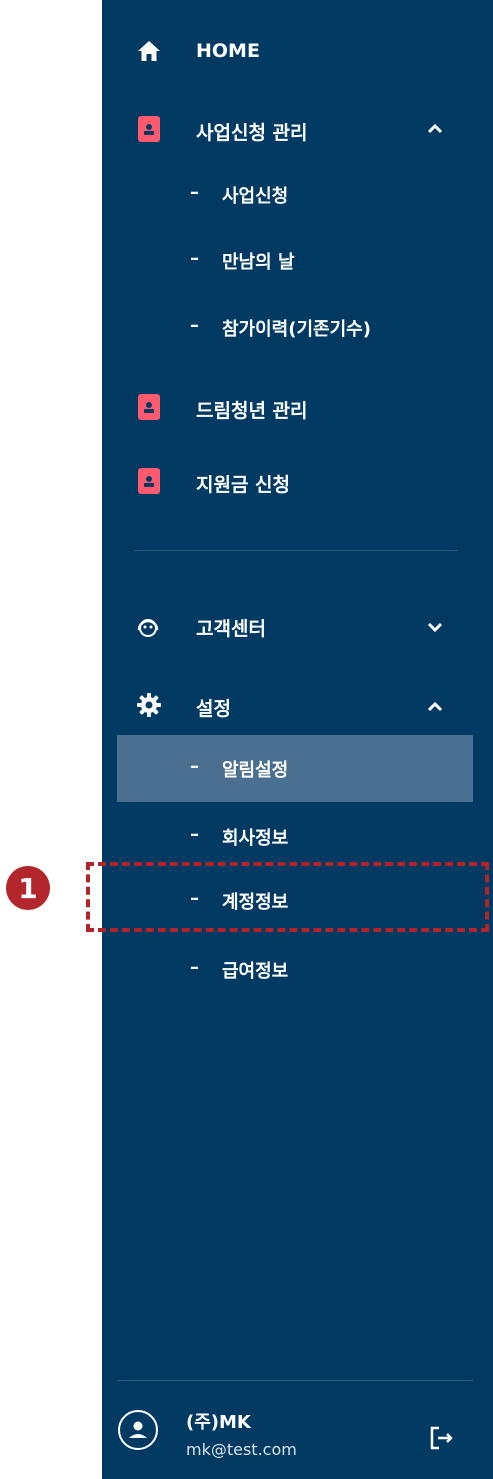  Describe the element at coordinates (287, 897) in the screenshot. I see `account-info-highlight-box` at that location.